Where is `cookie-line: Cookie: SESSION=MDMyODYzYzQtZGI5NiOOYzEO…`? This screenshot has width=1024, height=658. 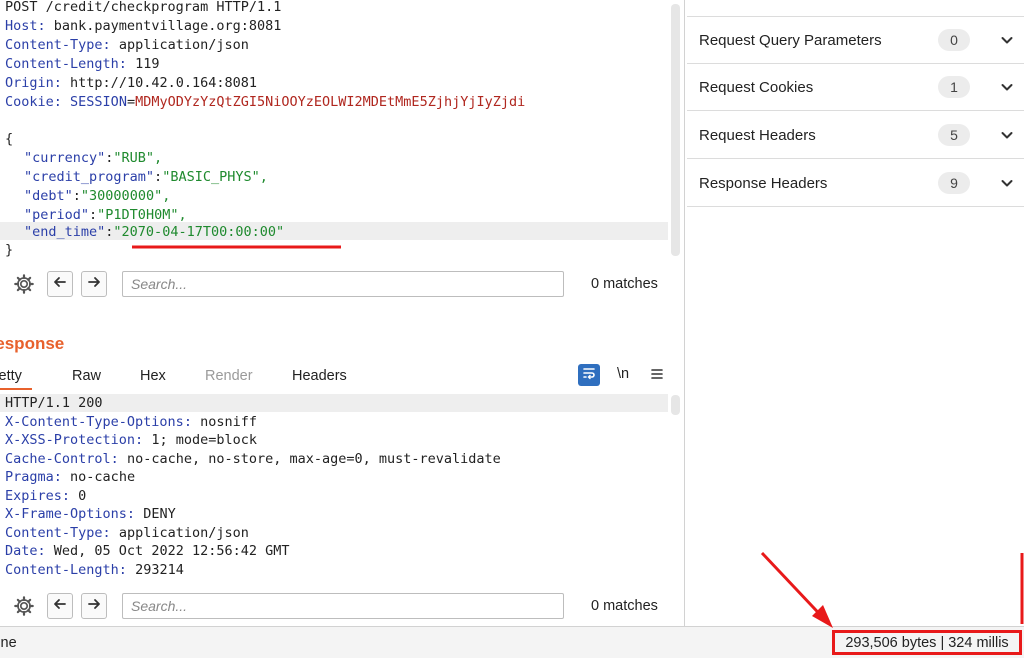 cookie-line: Cookie: SESSION=MDMyODYzYzQtZGI5NiOOYzEO… is located at coordinates (265, 102).